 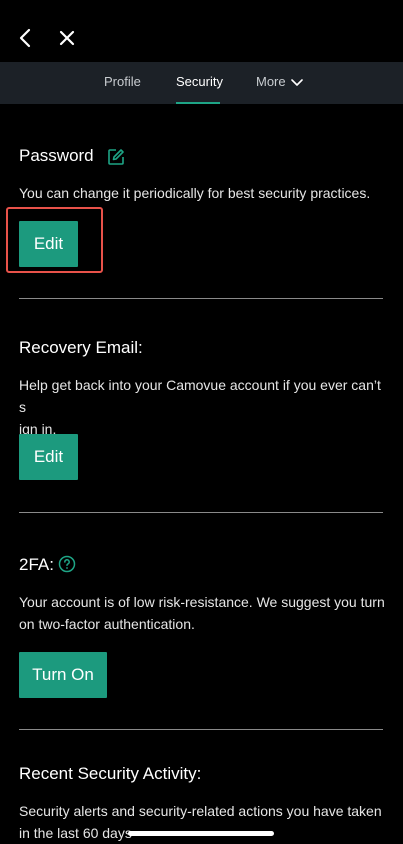 What do you see at coordinates (54, 240) in the screenshot?
I see `highlight-box` at bounding box center [54, 240].